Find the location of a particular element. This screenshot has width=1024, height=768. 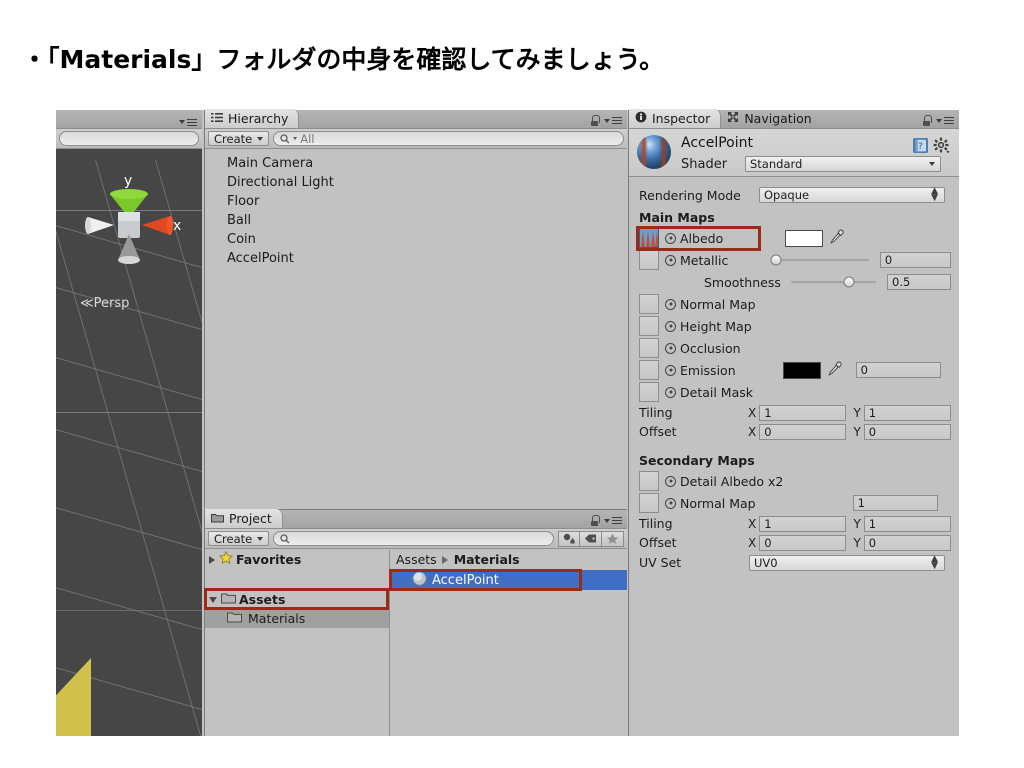

emission-picker-icon is located at coordinates (670, 370).